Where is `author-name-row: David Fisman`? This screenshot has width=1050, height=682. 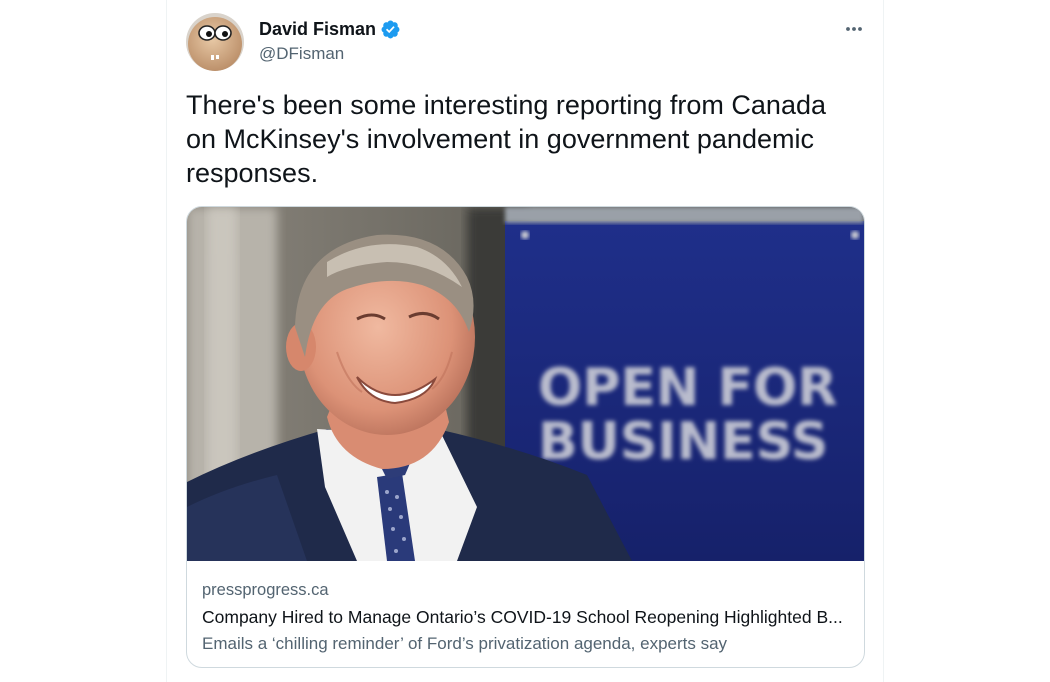
author-name-row: David Fisman is located at coordinates (330, 29).